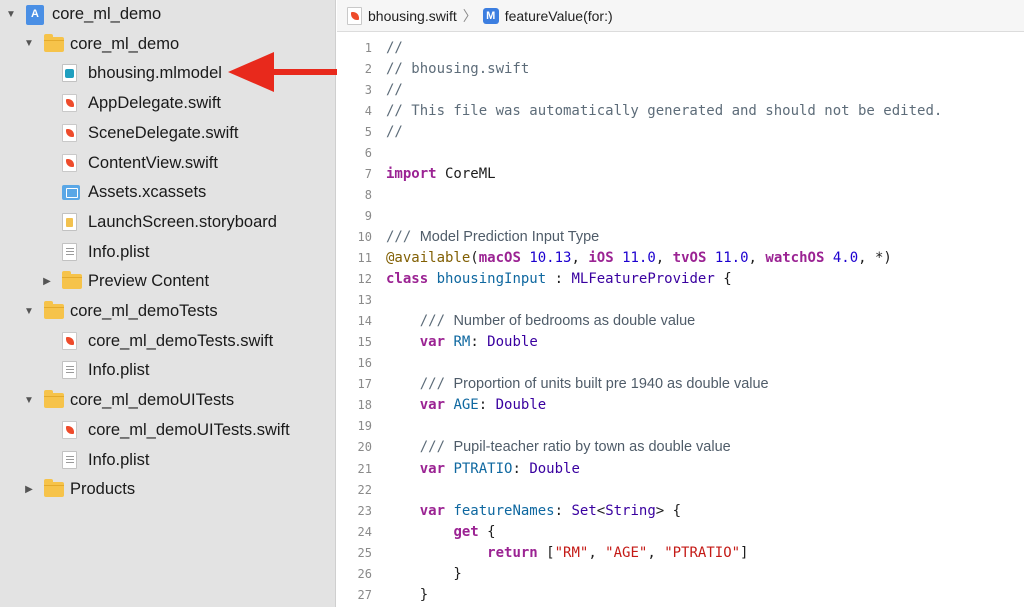  What do you see at coordinates (680, 342) in the screenshot?
I see `code-line: 15 var RM: Double` at bounding box center [680, 342].